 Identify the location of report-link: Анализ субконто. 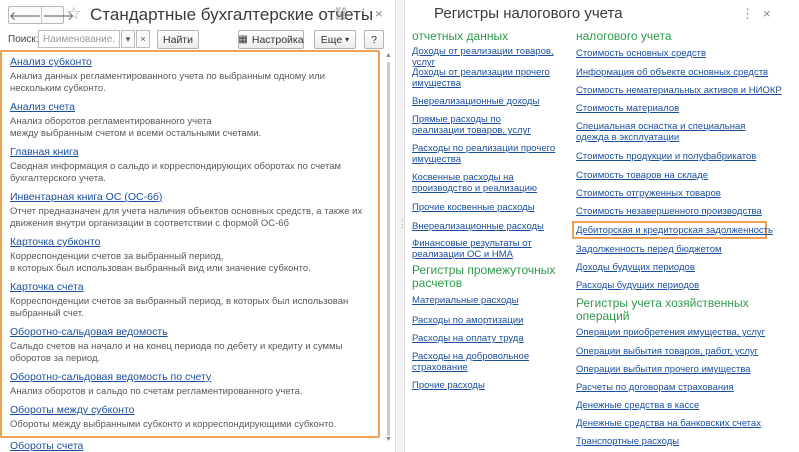
(51, 62).